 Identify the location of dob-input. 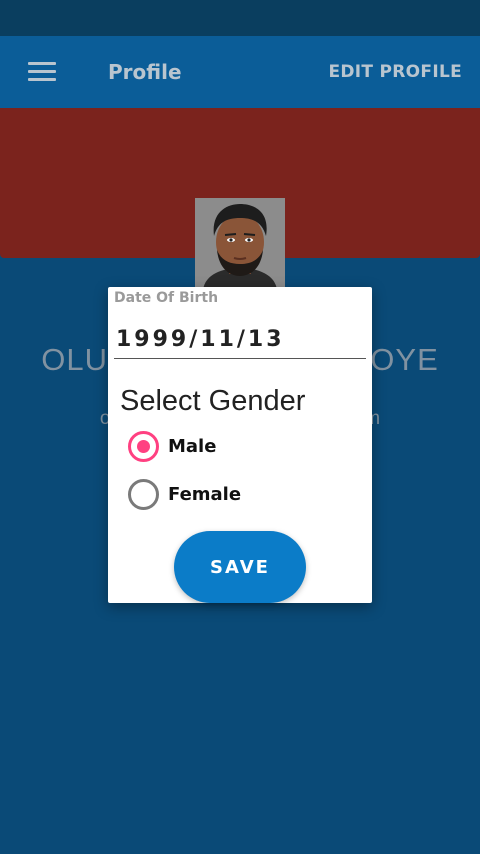
(240, 340).